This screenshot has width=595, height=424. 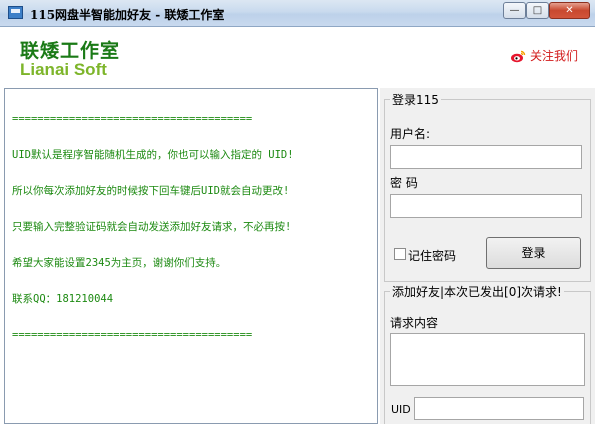 I want to click on logo-cn: 联矮工作室, so click(x=70, y=51).